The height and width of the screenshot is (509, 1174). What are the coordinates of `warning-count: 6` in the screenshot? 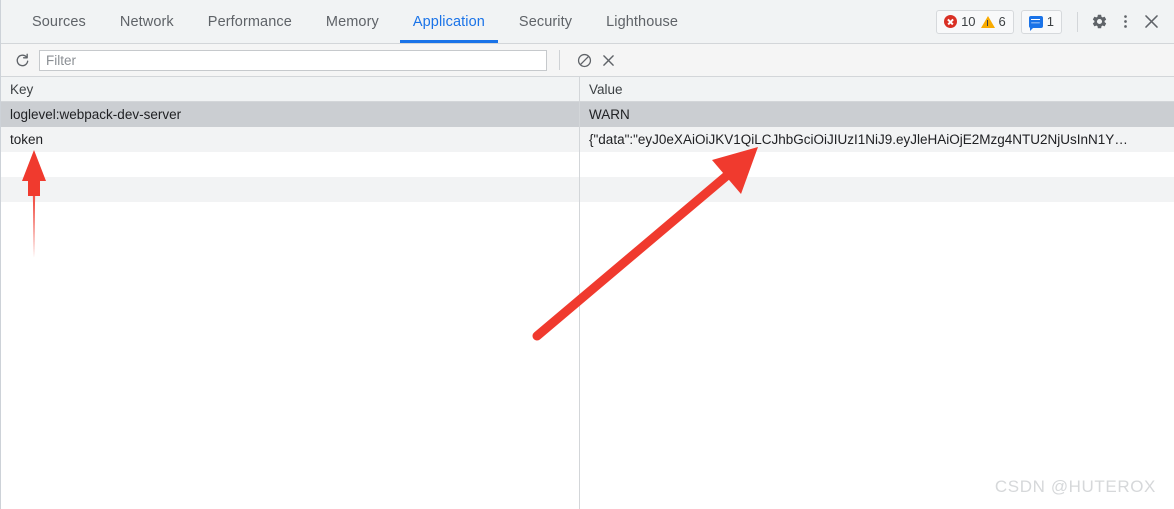 It's located at (1002, 21).